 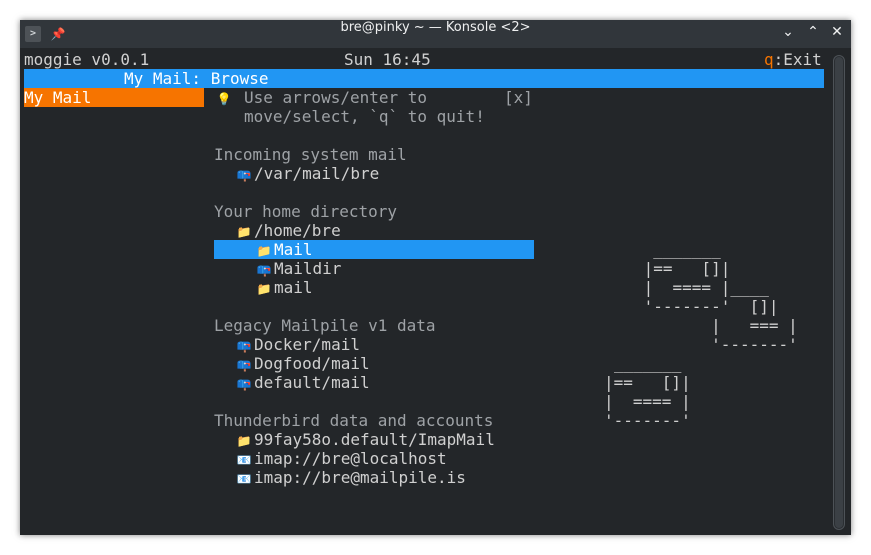 I want to click on ascii-line: '-------' []|, so click(x=706, y=306).